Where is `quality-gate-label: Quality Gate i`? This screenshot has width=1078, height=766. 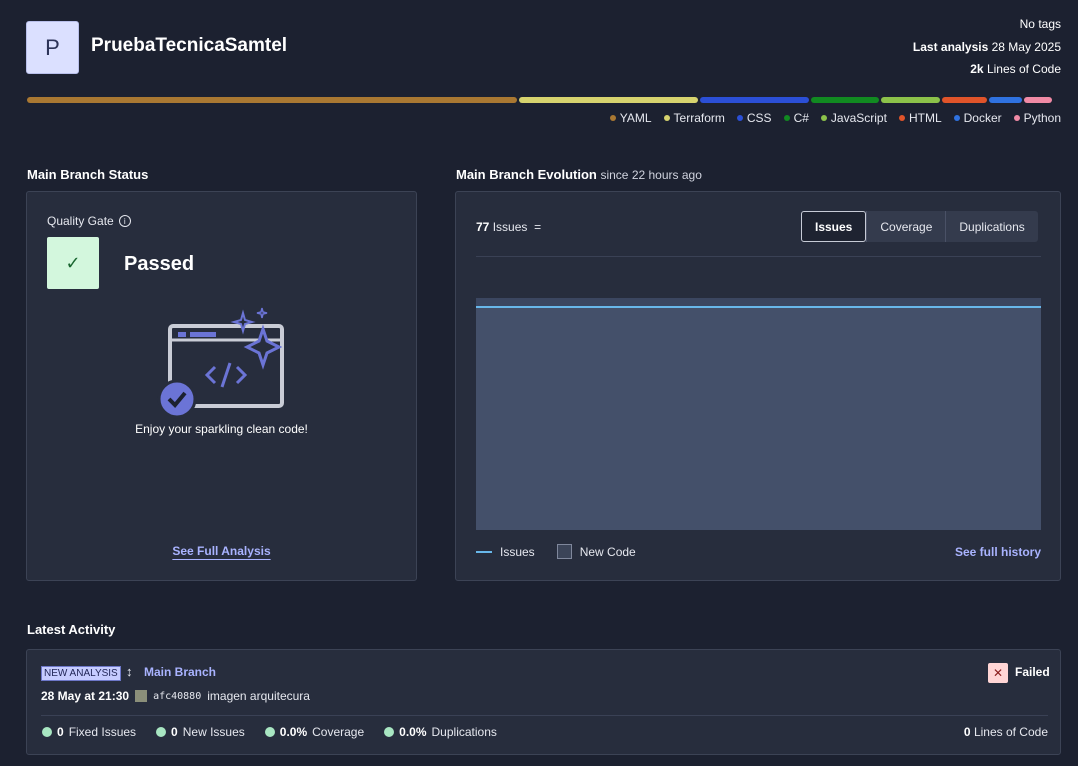
quality-gate-label: Quality Gate i is located at coordinates (89, 221).